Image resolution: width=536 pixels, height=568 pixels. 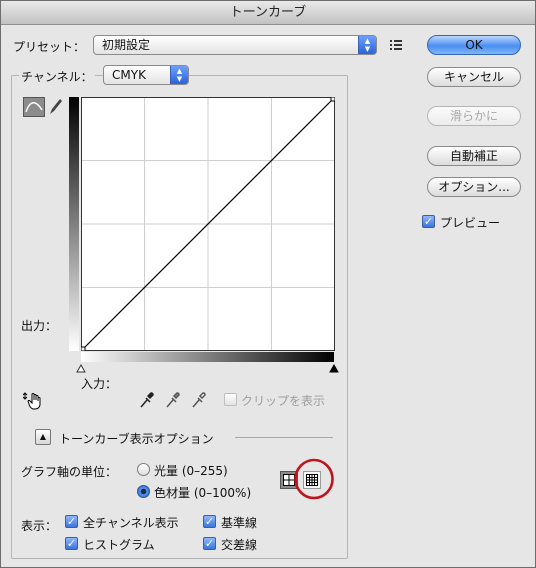 What do you see at coordinates (74, 224) in the screenshot?
I see `output-gradient-bar` at bounding box center [74, 224].